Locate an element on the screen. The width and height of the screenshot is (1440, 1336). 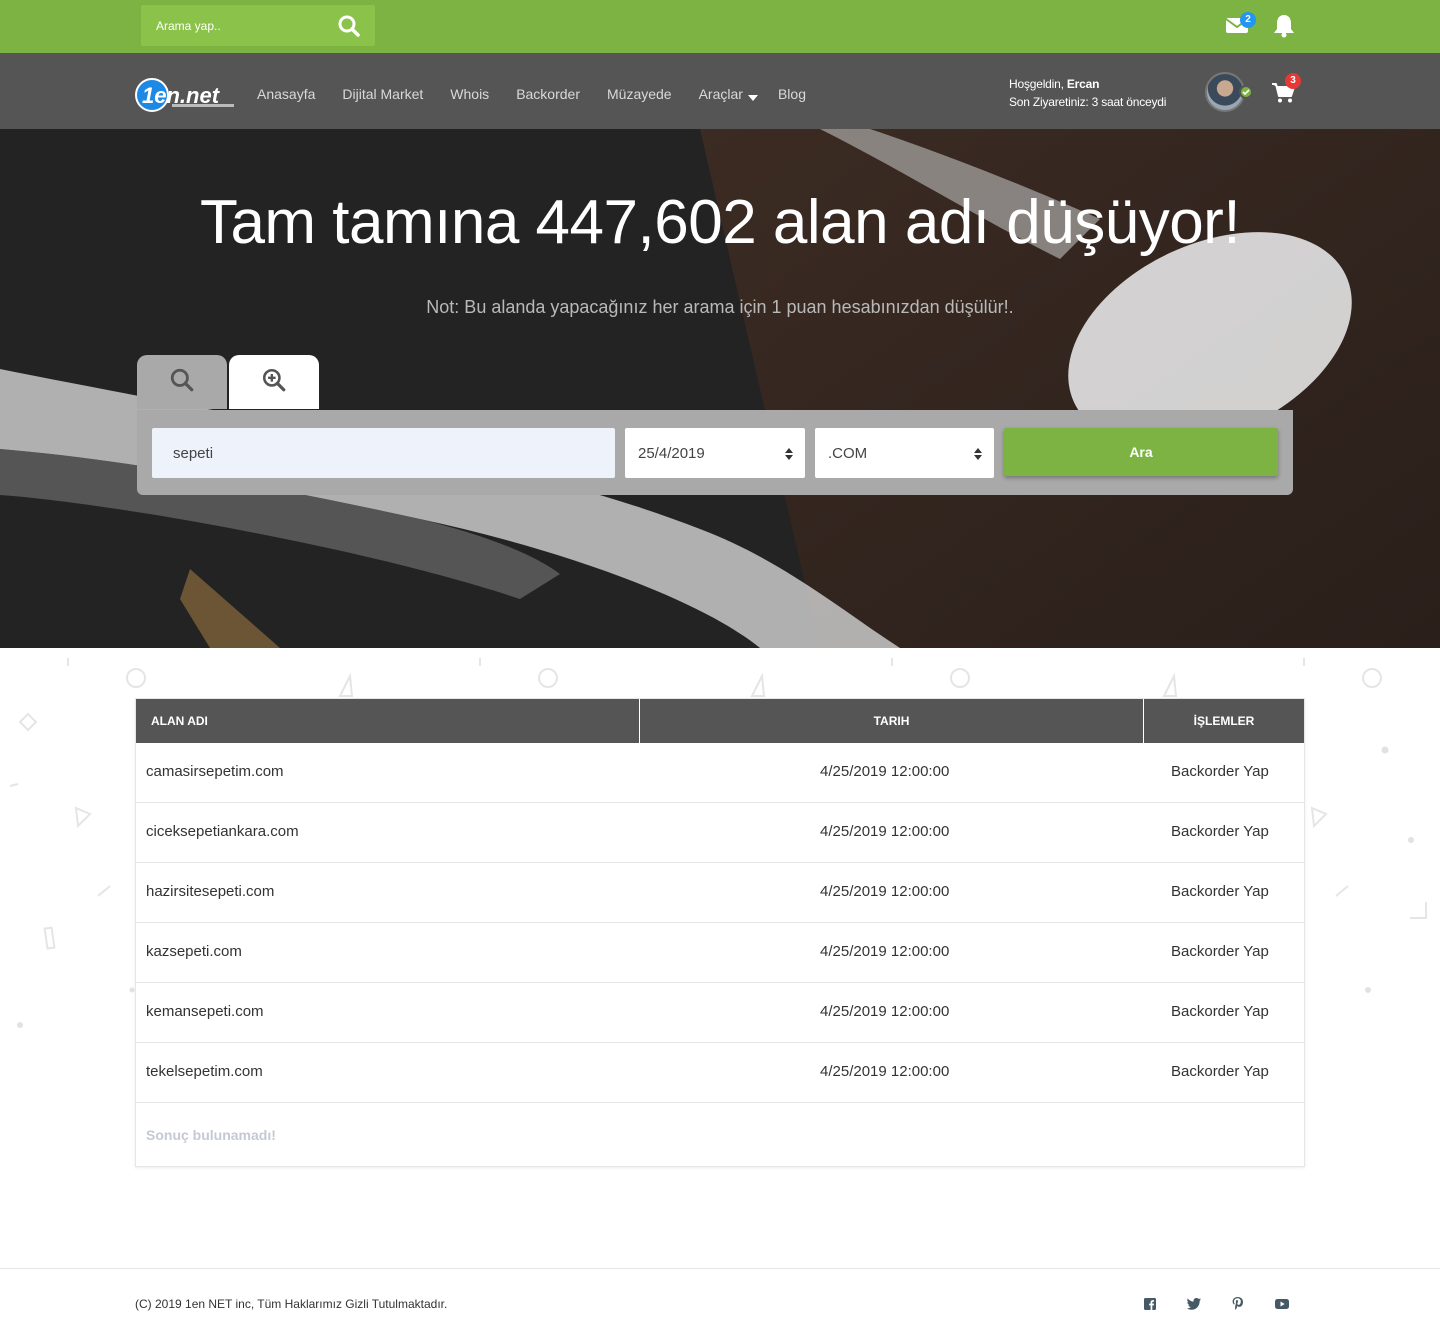
nav-araclar-label: Araçlar is located at coordinates (720, 94).